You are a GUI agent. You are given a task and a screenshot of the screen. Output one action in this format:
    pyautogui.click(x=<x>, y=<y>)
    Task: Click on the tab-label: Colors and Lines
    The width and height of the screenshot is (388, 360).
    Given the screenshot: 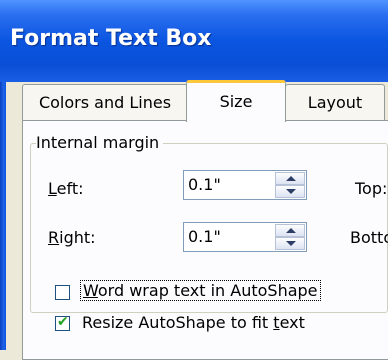 What is the action you would take?
    pyautogui.click(x=105, y=102)
    